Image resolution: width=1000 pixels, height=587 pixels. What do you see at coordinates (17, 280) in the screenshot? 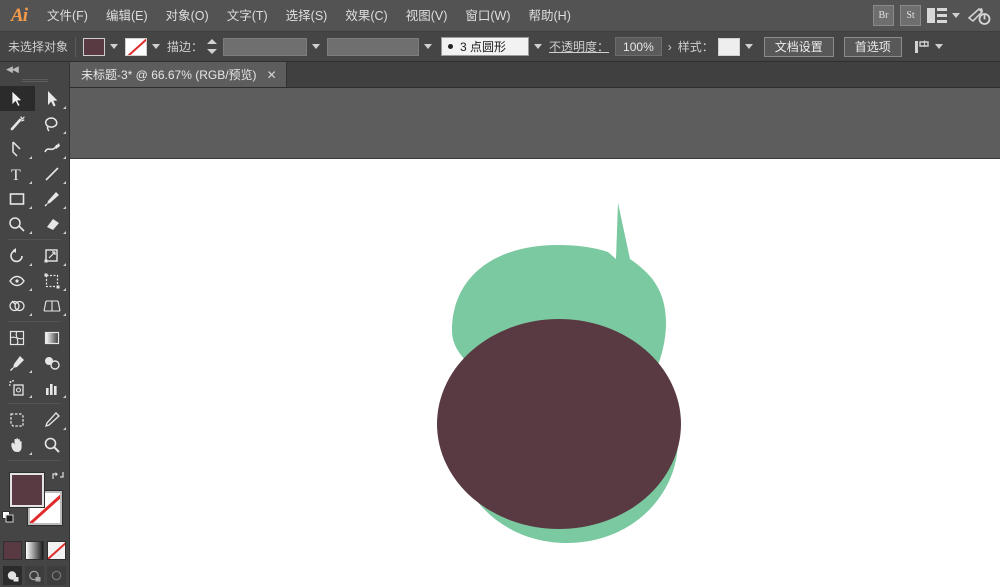
I see `width-tool` at bounding box center [17, 280].